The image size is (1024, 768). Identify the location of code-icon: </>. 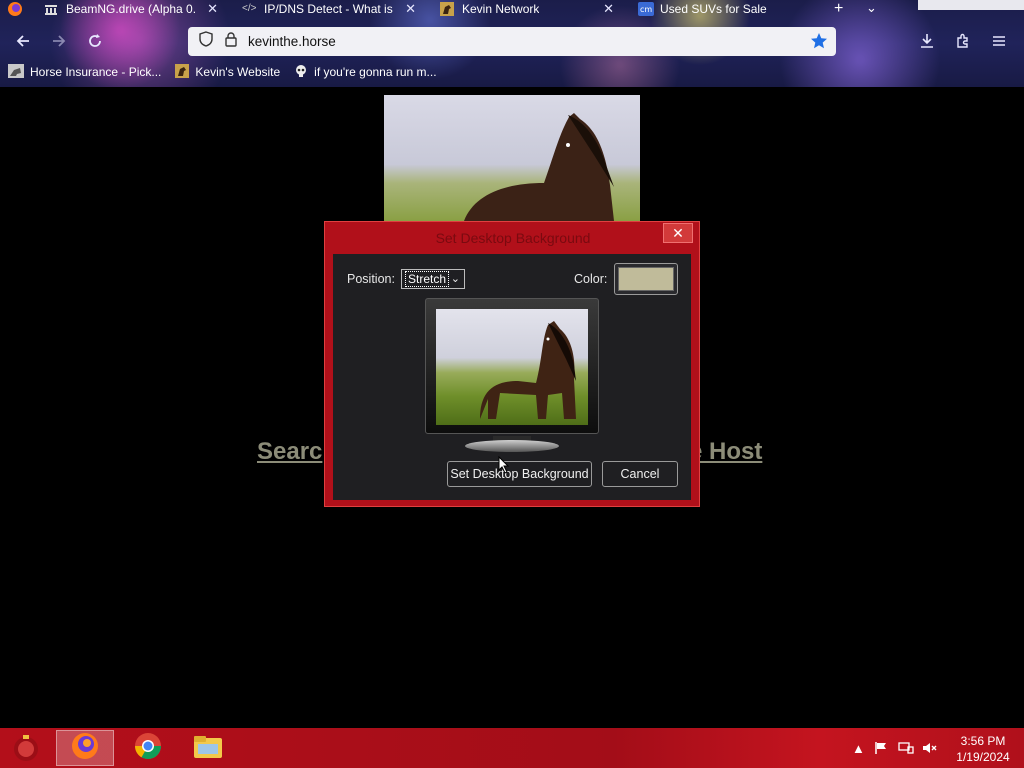
(249, 8).